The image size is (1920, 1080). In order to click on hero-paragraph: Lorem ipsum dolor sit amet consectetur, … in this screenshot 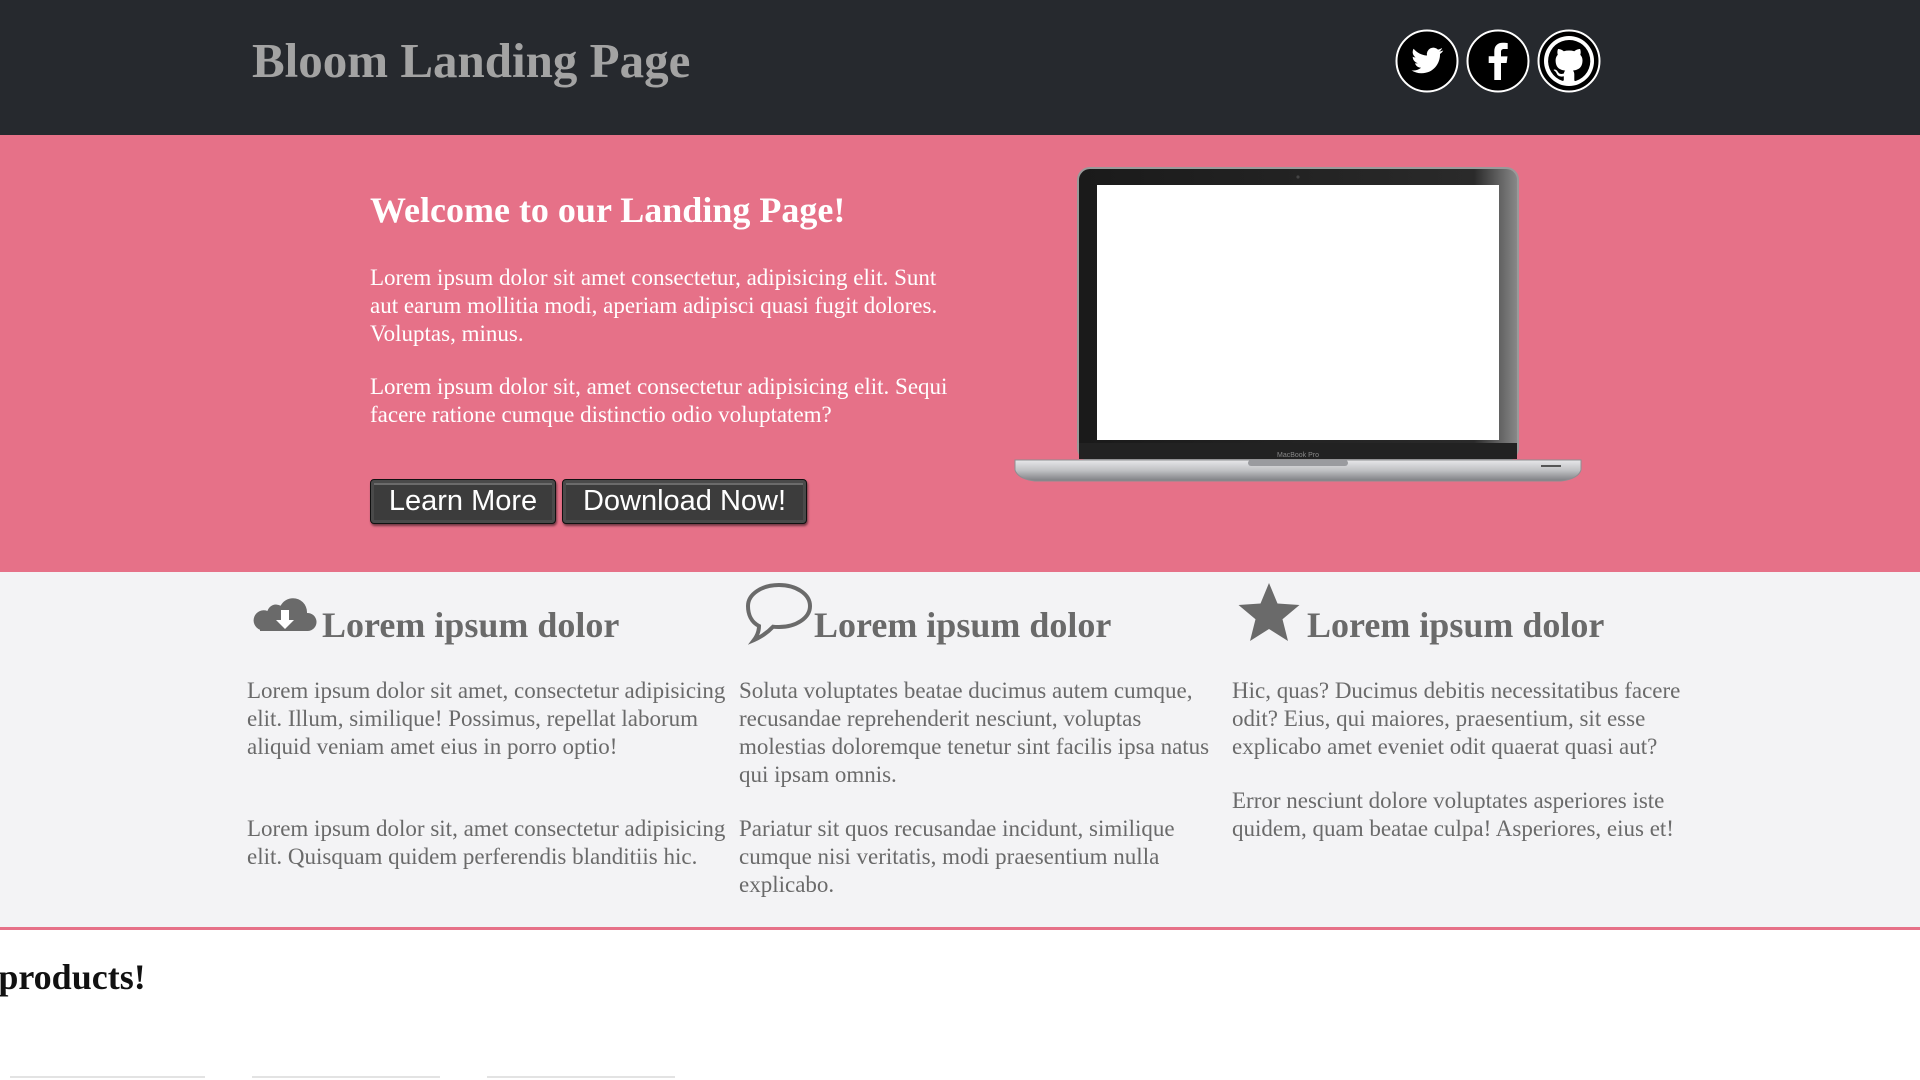, I will do `click(654, 305)`.